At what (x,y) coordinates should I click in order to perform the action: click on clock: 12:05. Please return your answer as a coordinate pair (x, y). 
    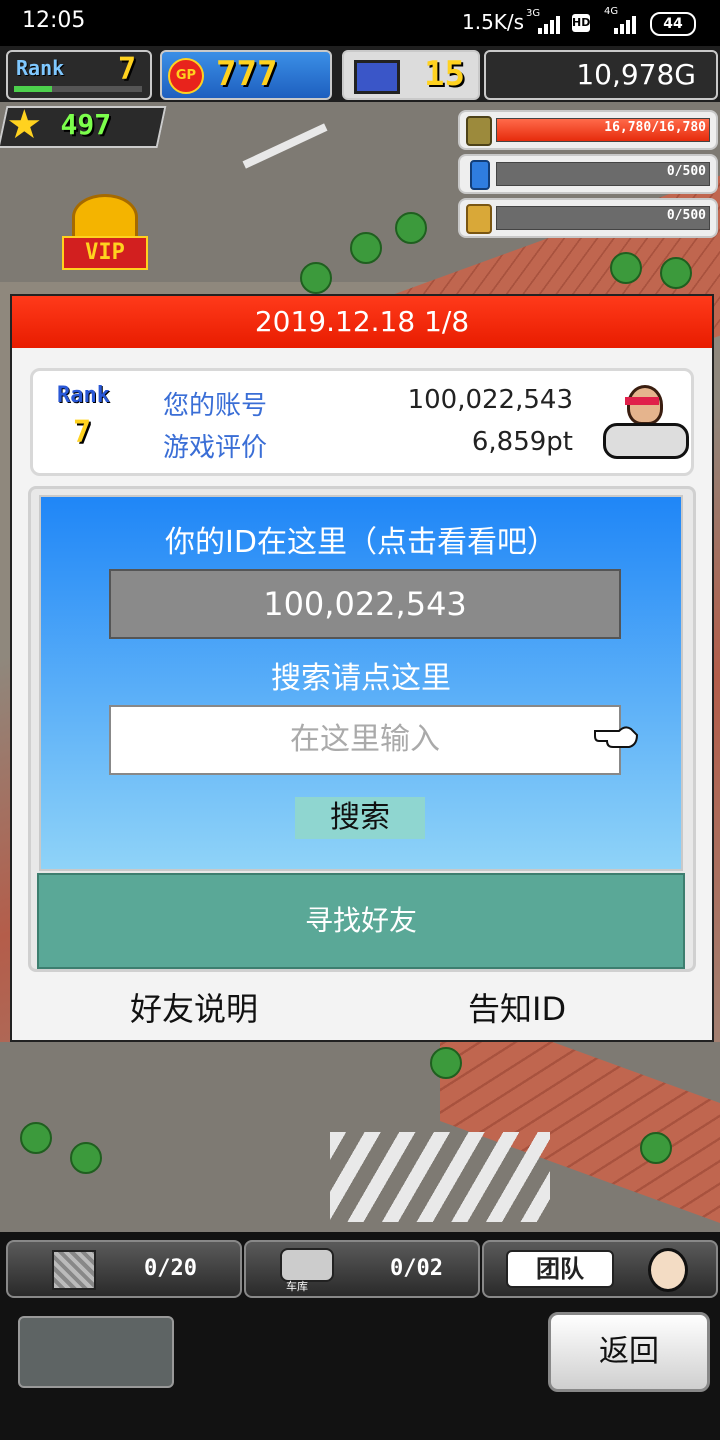
    Looking at the image, I should click on (54, 20).